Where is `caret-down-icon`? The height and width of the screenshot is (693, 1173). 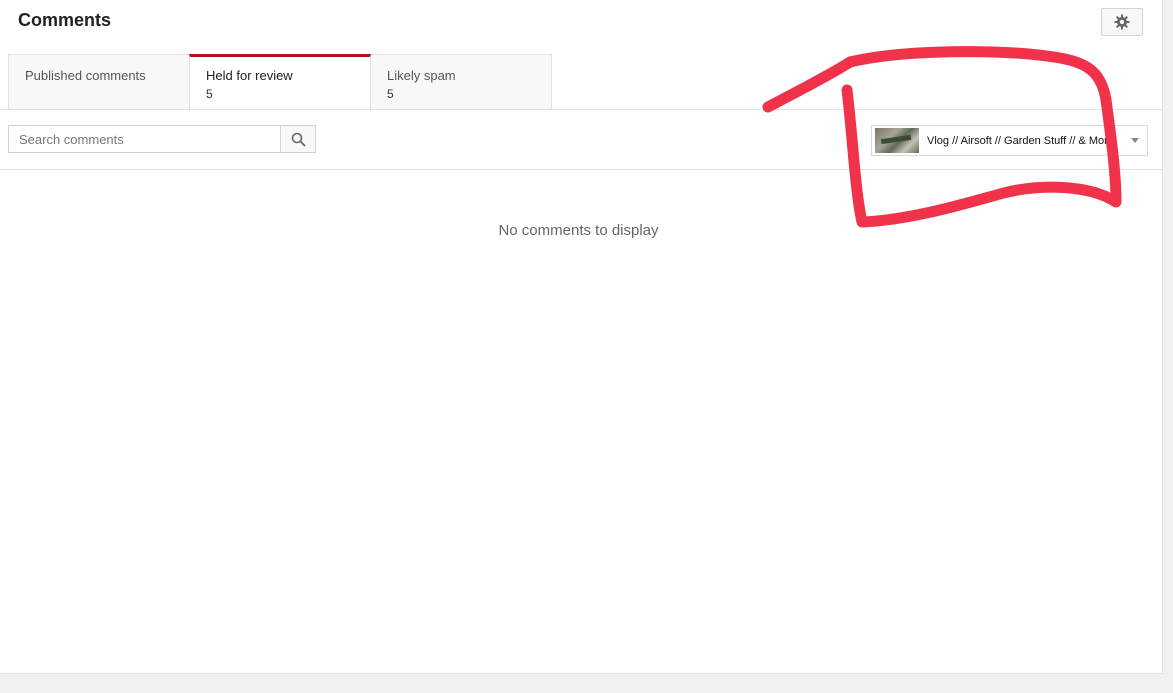
caret-down-icon is located at coordinates (1135, 140).